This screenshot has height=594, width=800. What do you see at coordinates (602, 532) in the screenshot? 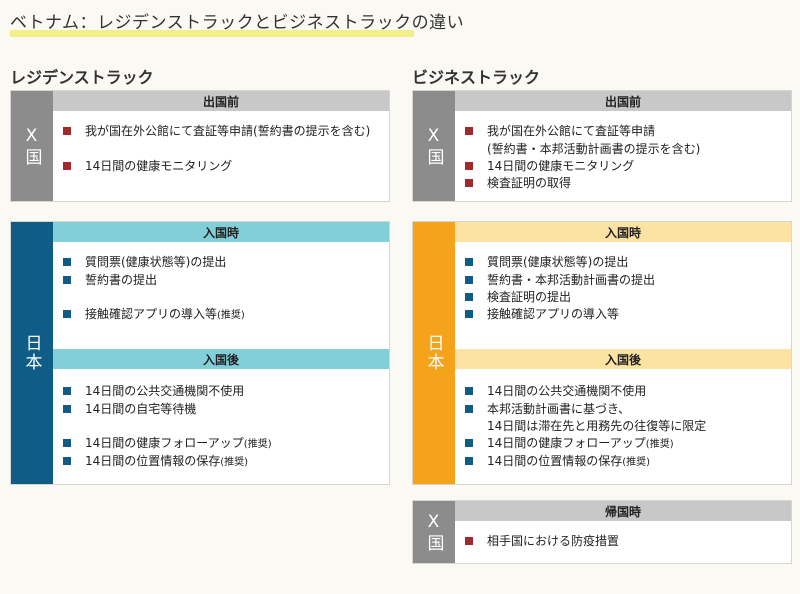
I see `business-return-box: X国 帰国時 相手国における防疫措置` at bounding box center [602, 532].